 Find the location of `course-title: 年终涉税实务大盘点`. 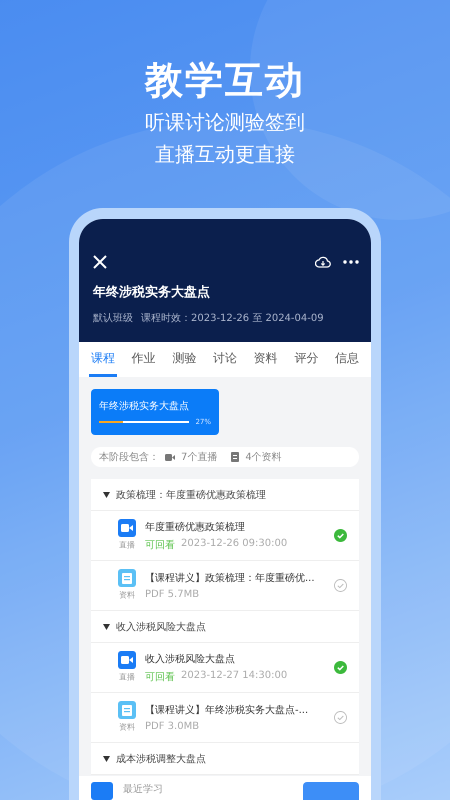

course-title: 年终涉税实务大盘点 is located at coordinates (152, 292).